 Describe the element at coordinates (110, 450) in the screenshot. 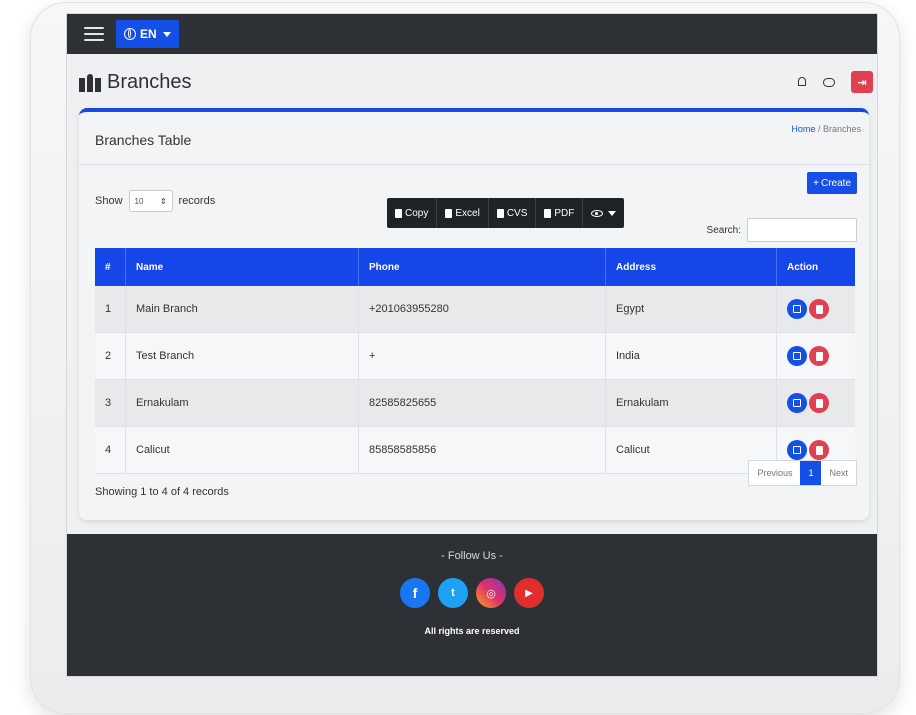

I see `row-number: 4` at that location.